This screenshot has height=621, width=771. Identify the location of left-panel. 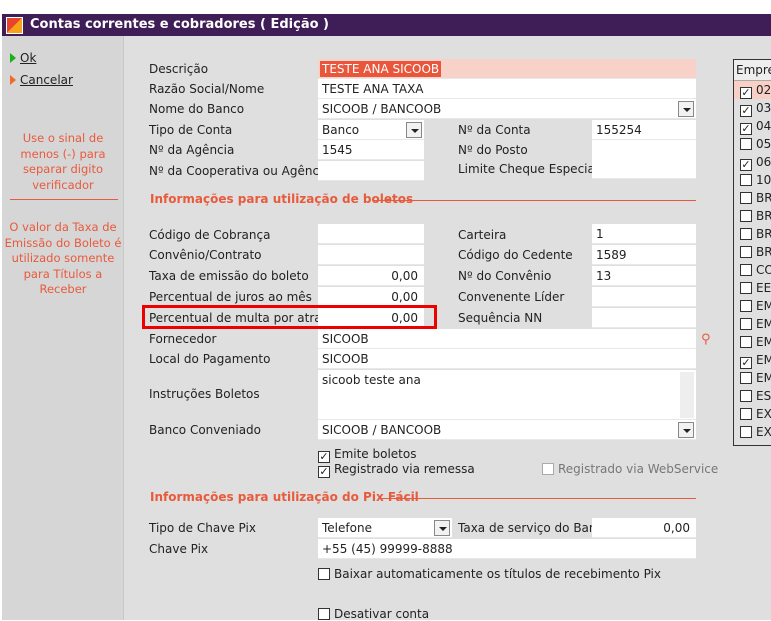
(63, 328).